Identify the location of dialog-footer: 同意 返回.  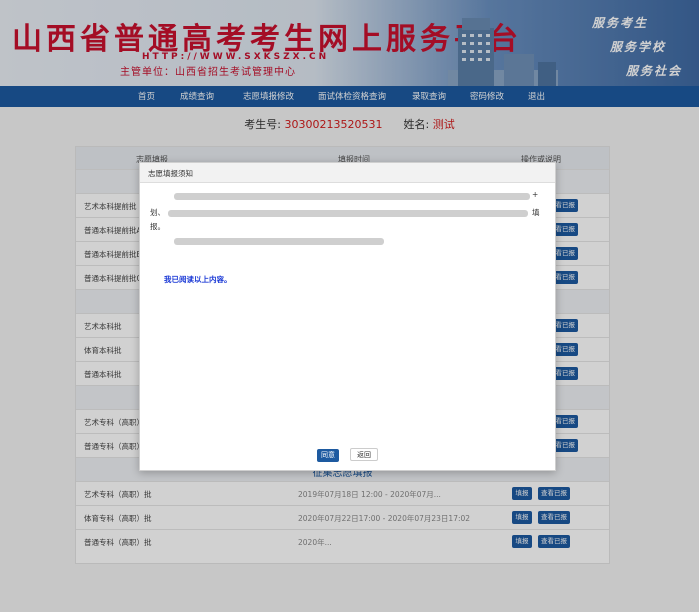
(347, 452).